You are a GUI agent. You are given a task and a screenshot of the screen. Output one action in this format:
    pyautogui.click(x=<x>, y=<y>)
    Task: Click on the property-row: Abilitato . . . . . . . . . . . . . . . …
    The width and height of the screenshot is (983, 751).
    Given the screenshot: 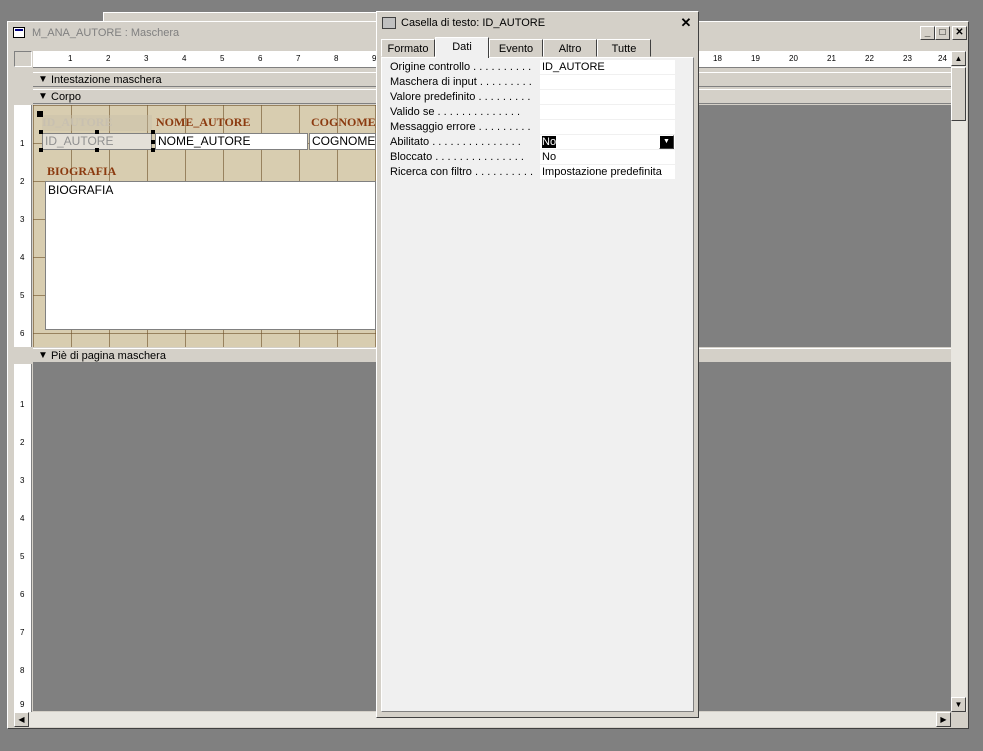 What is the action you would take?
    pyautogui.click(x=531, y=142)
    